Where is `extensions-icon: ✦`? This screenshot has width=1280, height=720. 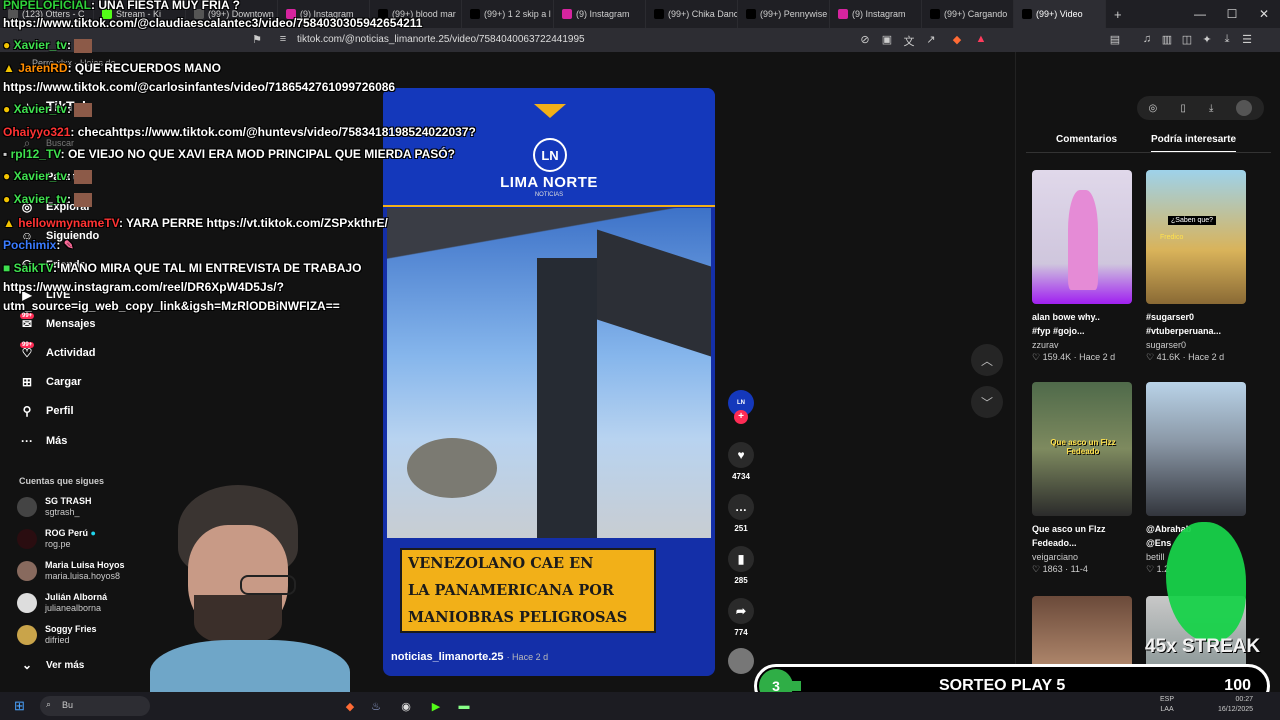 extensions-icon: ✦ is located at coordinates (1207, 40).